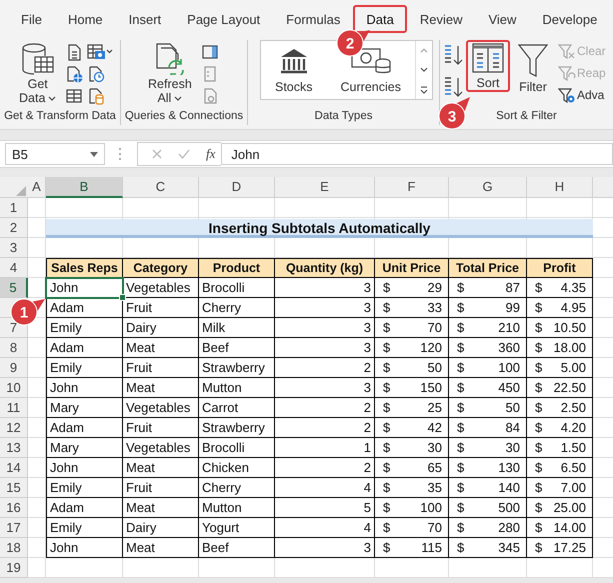 The width and height of the screenshot is (613, 583). I want to click on amount: 345, so click(509, 548).